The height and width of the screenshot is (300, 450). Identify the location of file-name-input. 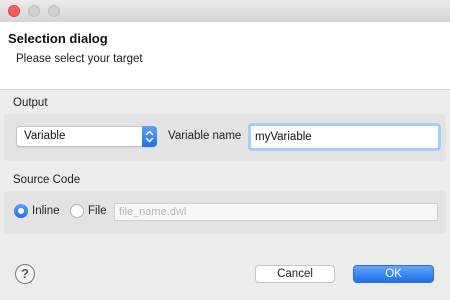
(276, 212).